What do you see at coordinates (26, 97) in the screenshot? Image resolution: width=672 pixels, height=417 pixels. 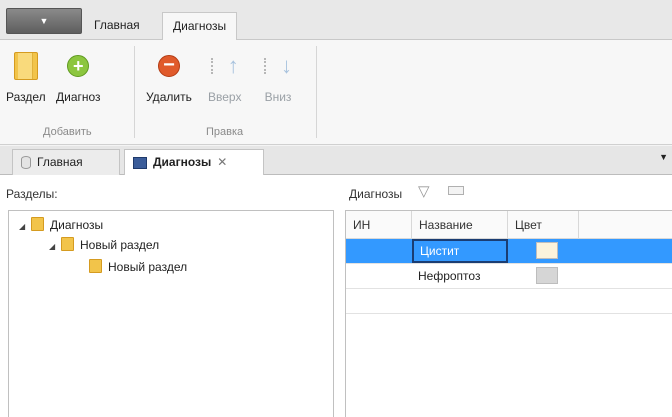 I see `add-section-label: Раздел` at bounding box center [26, 97].